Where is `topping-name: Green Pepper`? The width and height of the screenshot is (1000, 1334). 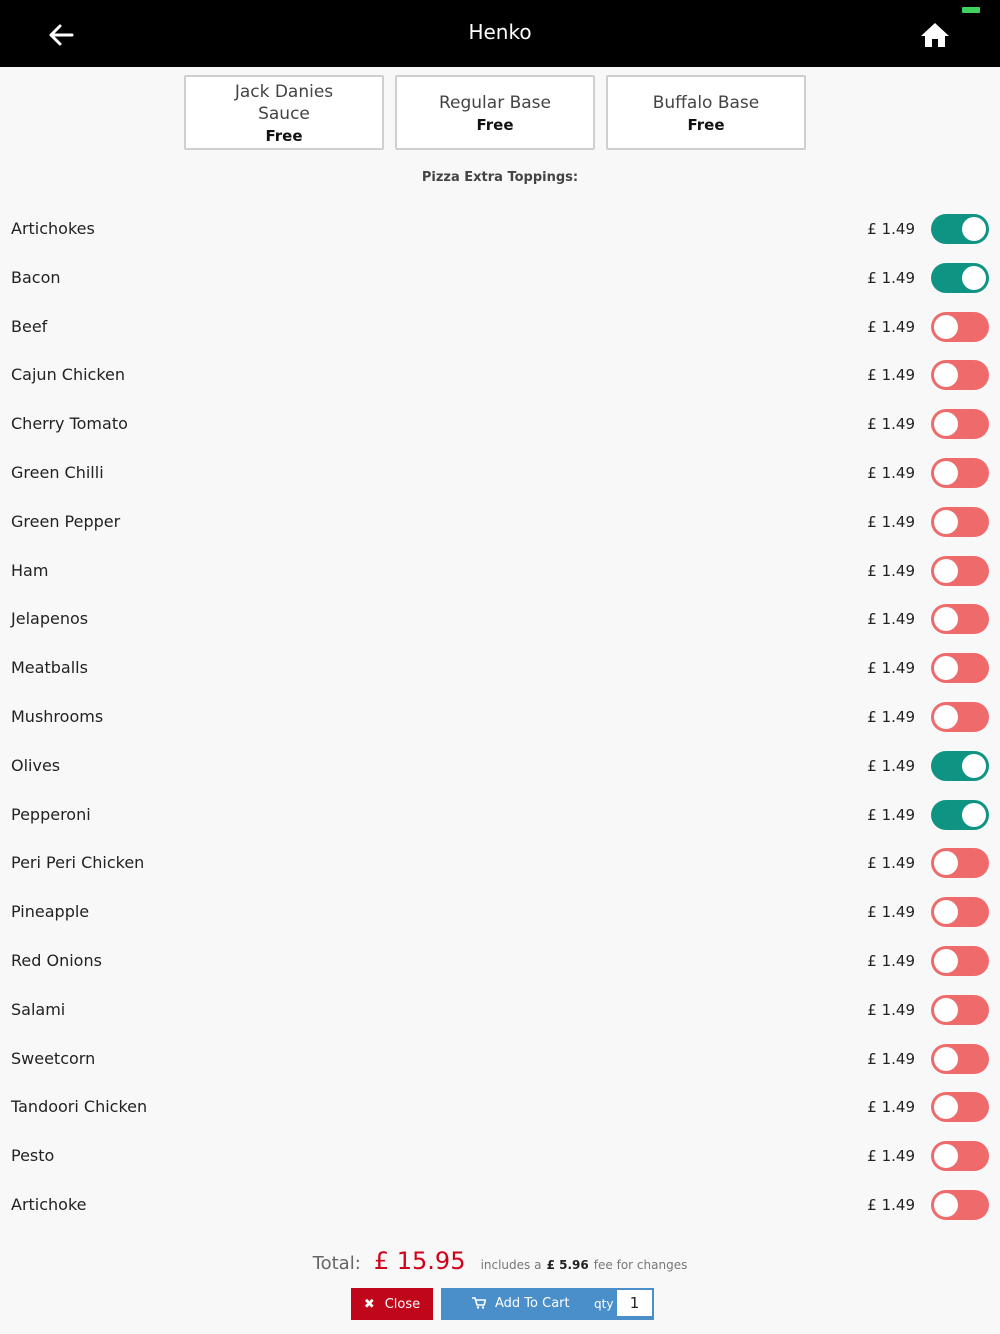 topping-name: Green Pepper is located at coordinates (66, 521).